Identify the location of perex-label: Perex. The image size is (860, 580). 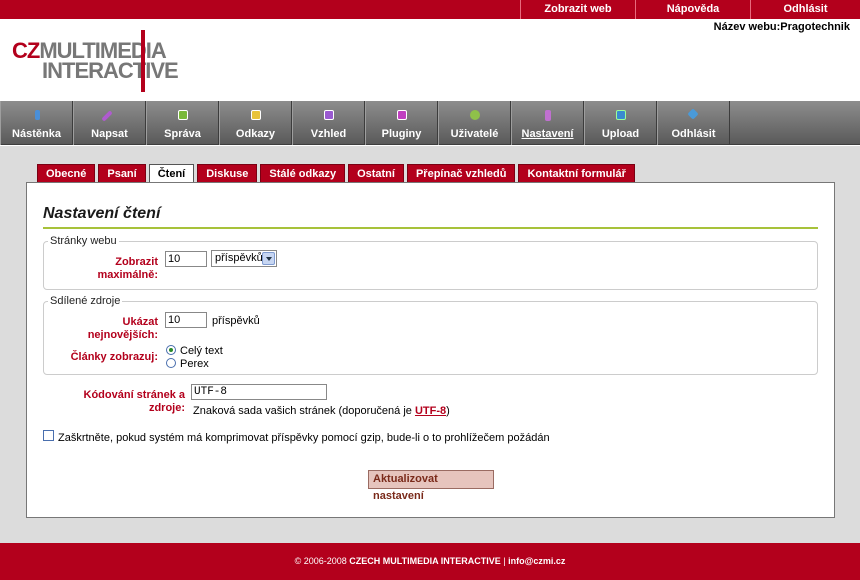
(194, 364).